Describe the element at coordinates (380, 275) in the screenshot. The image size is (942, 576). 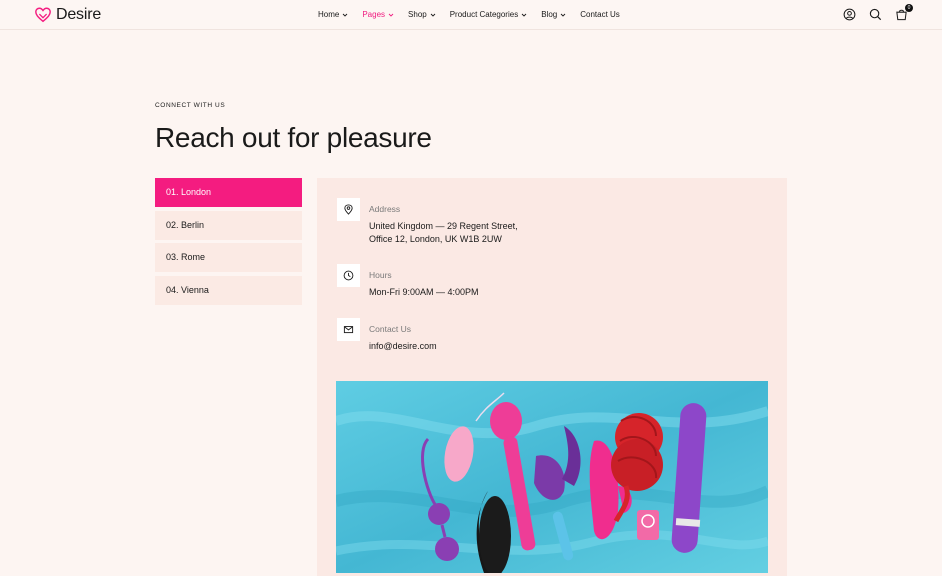
I see `hours-label: Hours` at that location.